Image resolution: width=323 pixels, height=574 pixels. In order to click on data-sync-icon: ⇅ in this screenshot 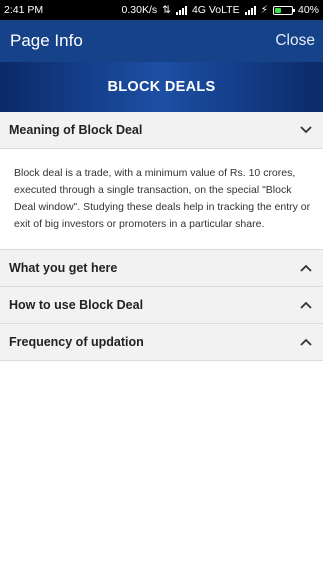, I will do `click(166, 10)`.